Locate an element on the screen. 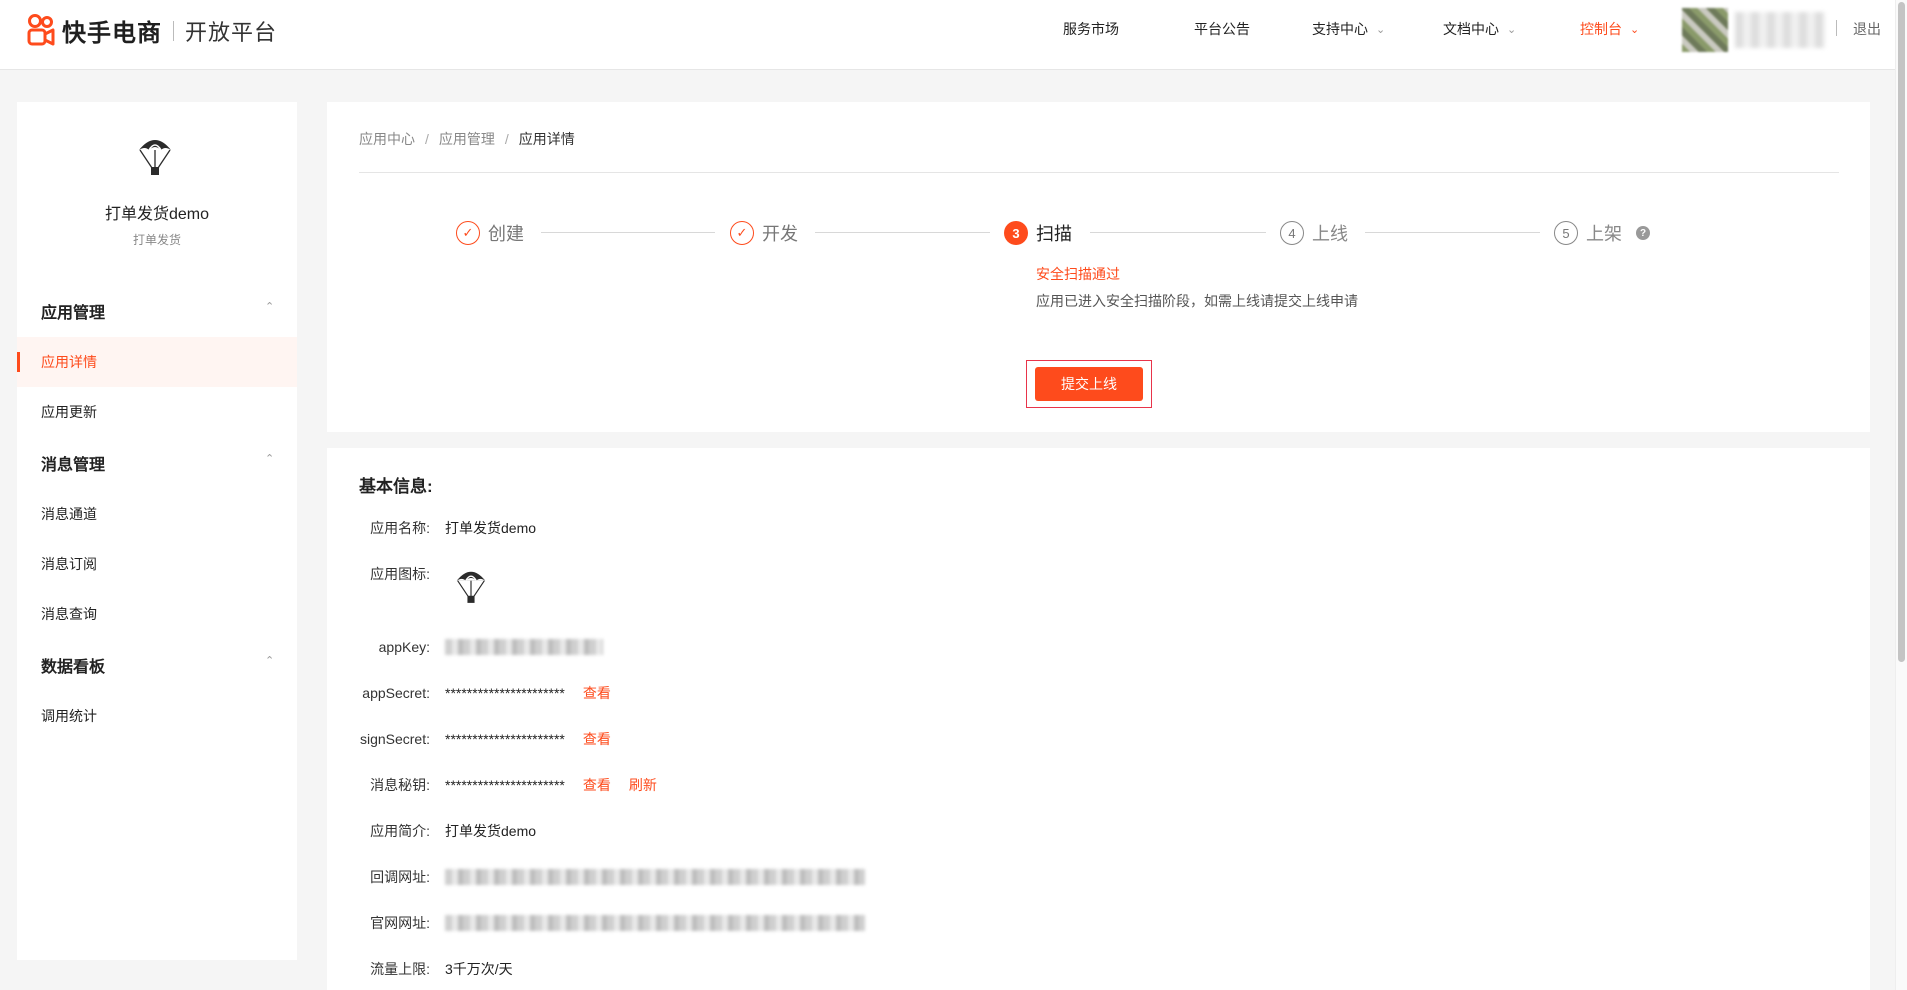 The width and height of the screenshot is (1907, 990). nav-label: 服务市场 is located at coordinates (1091, 29).